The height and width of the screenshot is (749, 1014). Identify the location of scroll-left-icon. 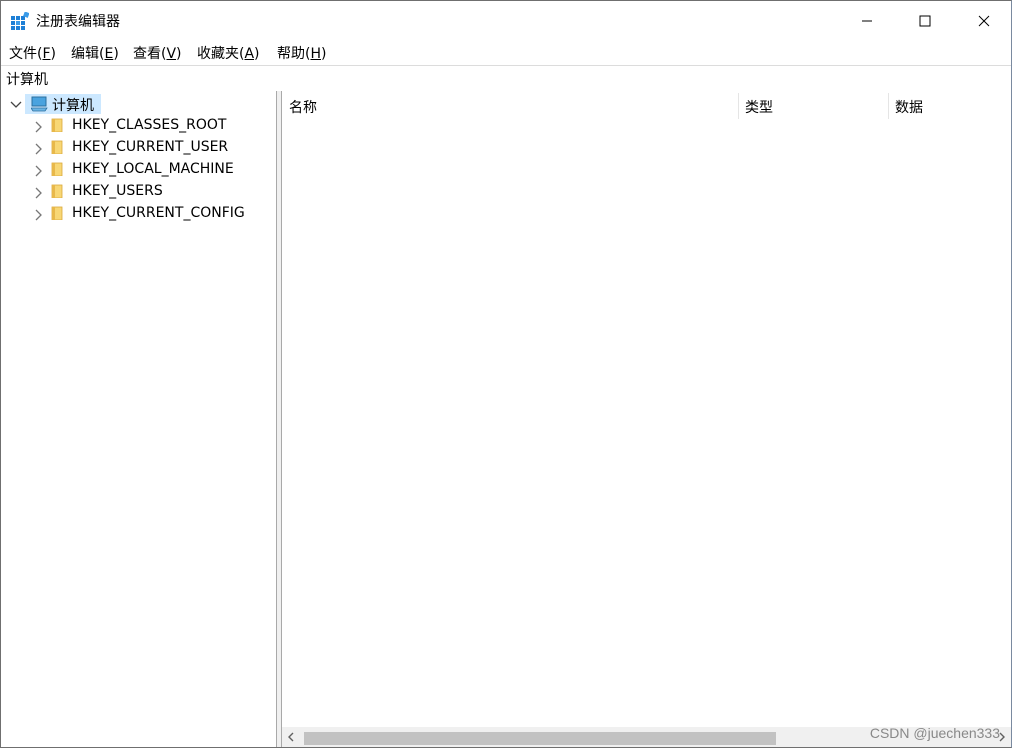
(291, 737).